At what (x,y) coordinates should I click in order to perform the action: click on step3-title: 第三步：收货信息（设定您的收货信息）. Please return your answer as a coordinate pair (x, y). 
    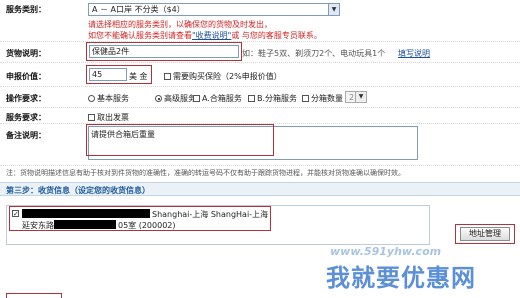
    Looking at the image, I should click on (78, 190).